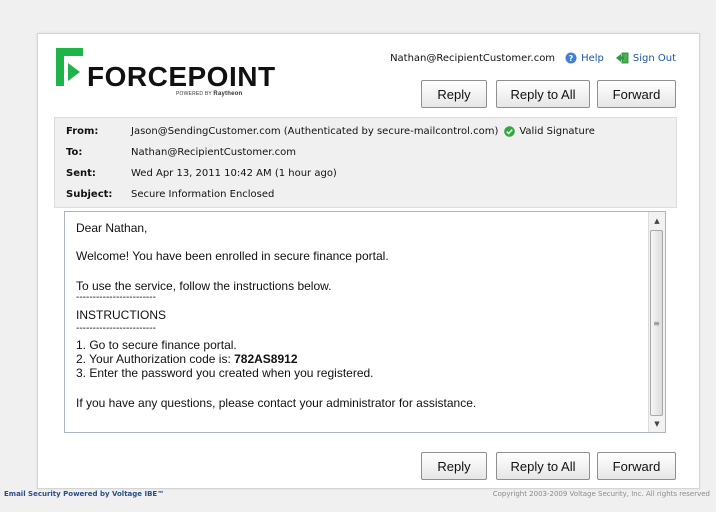  I want to click on chevron-down-icon: ▼, so click(657, 423).